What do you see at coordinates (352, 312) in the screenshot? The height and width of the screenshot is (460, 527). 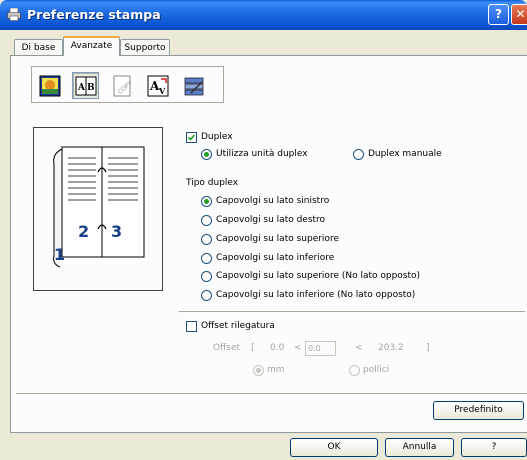 I see `separator-highlight` at bounding box center [352, 312].